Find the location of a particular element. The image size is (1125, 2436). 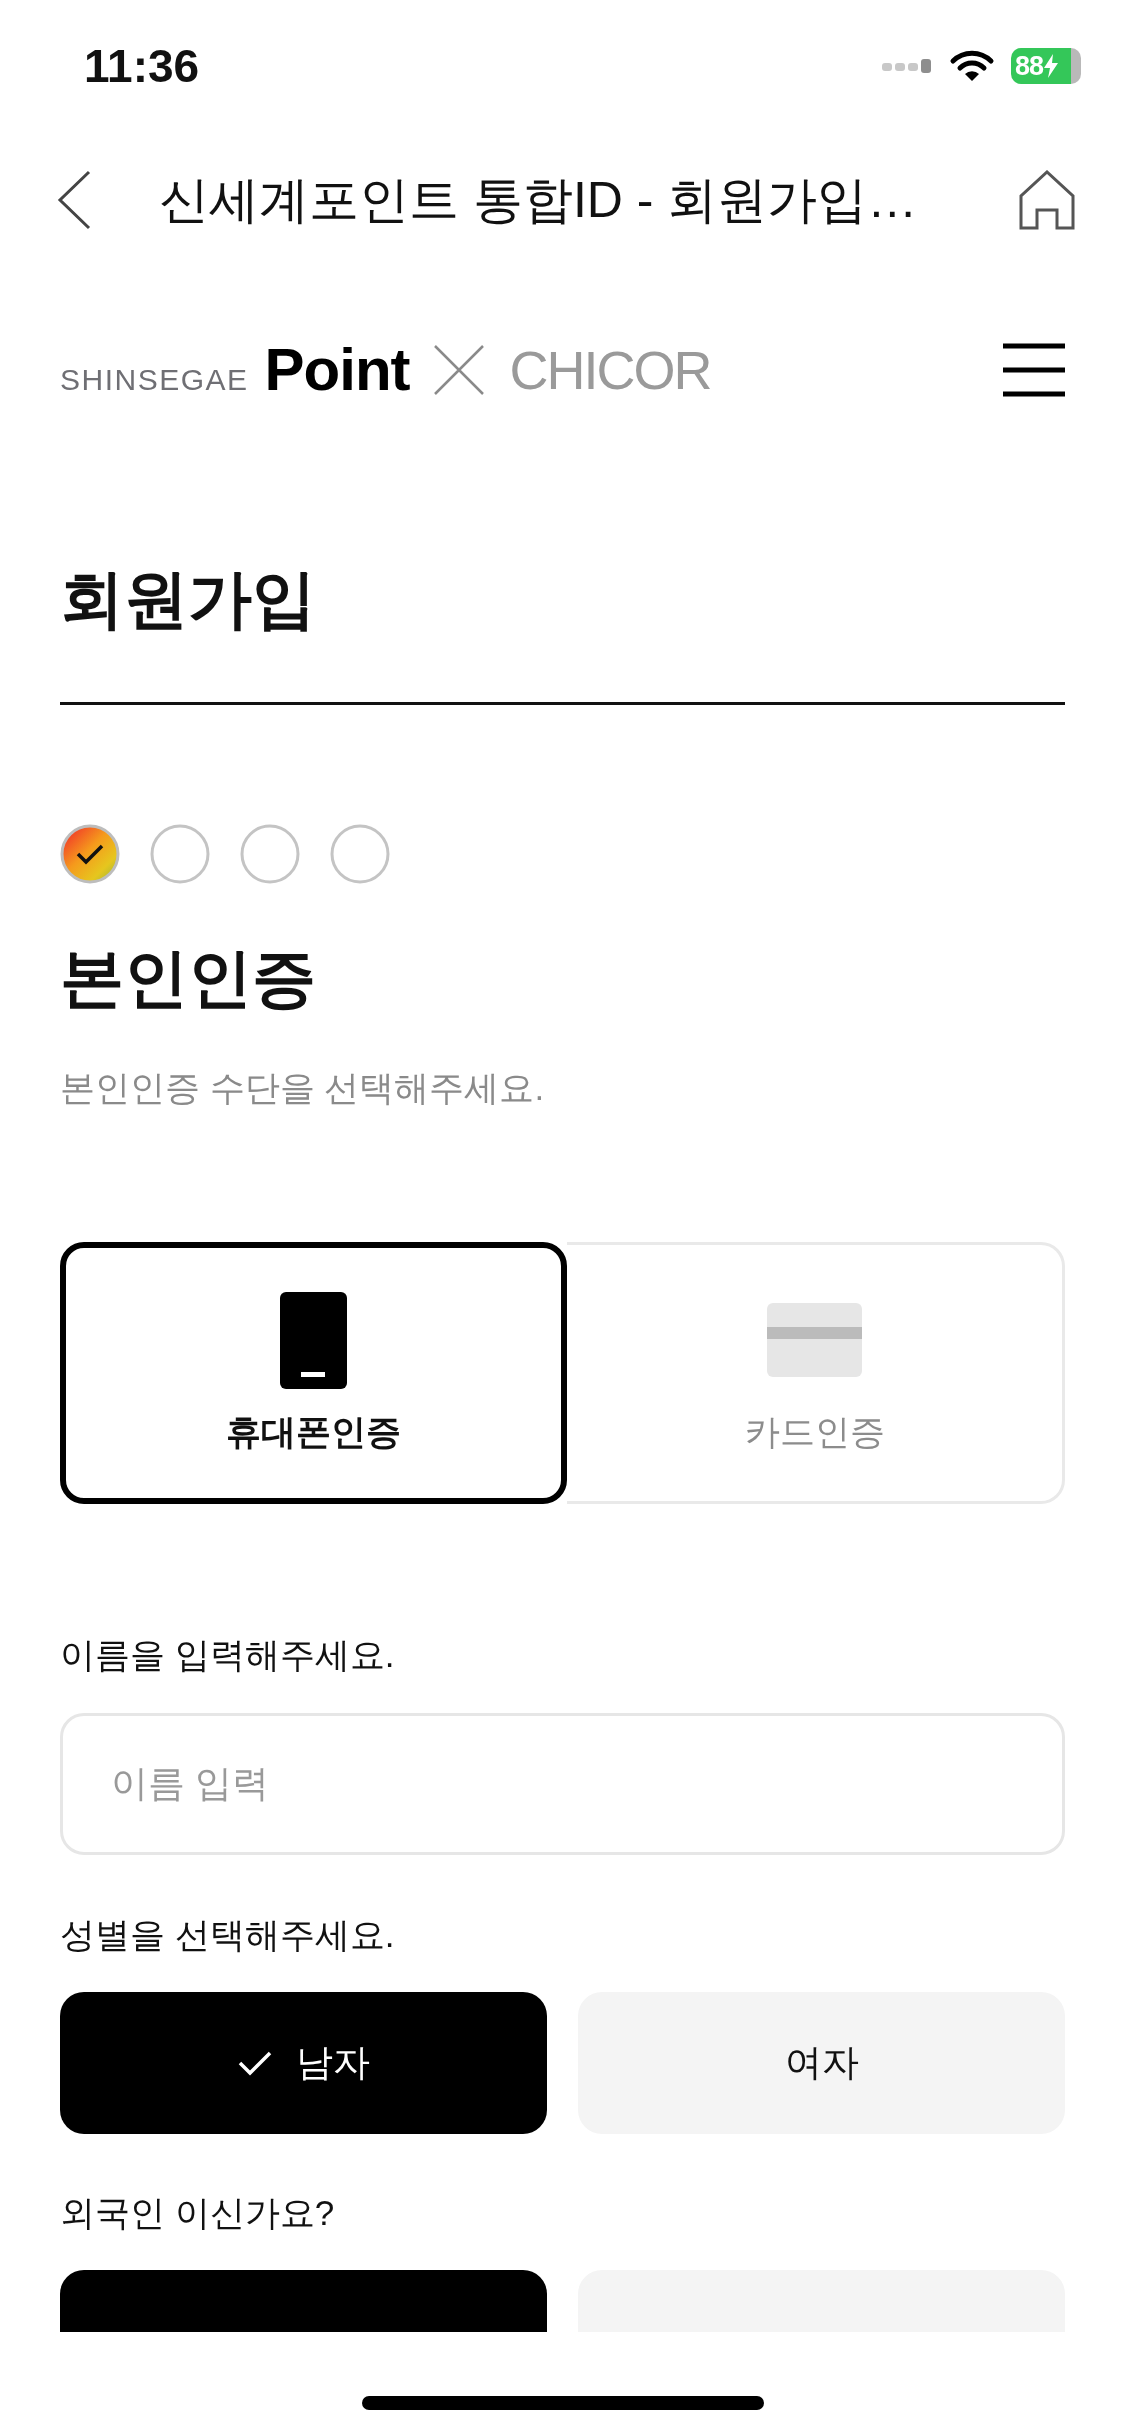

field-label: 이름을 입력해주세요. is located at coordinates (227, 1655).